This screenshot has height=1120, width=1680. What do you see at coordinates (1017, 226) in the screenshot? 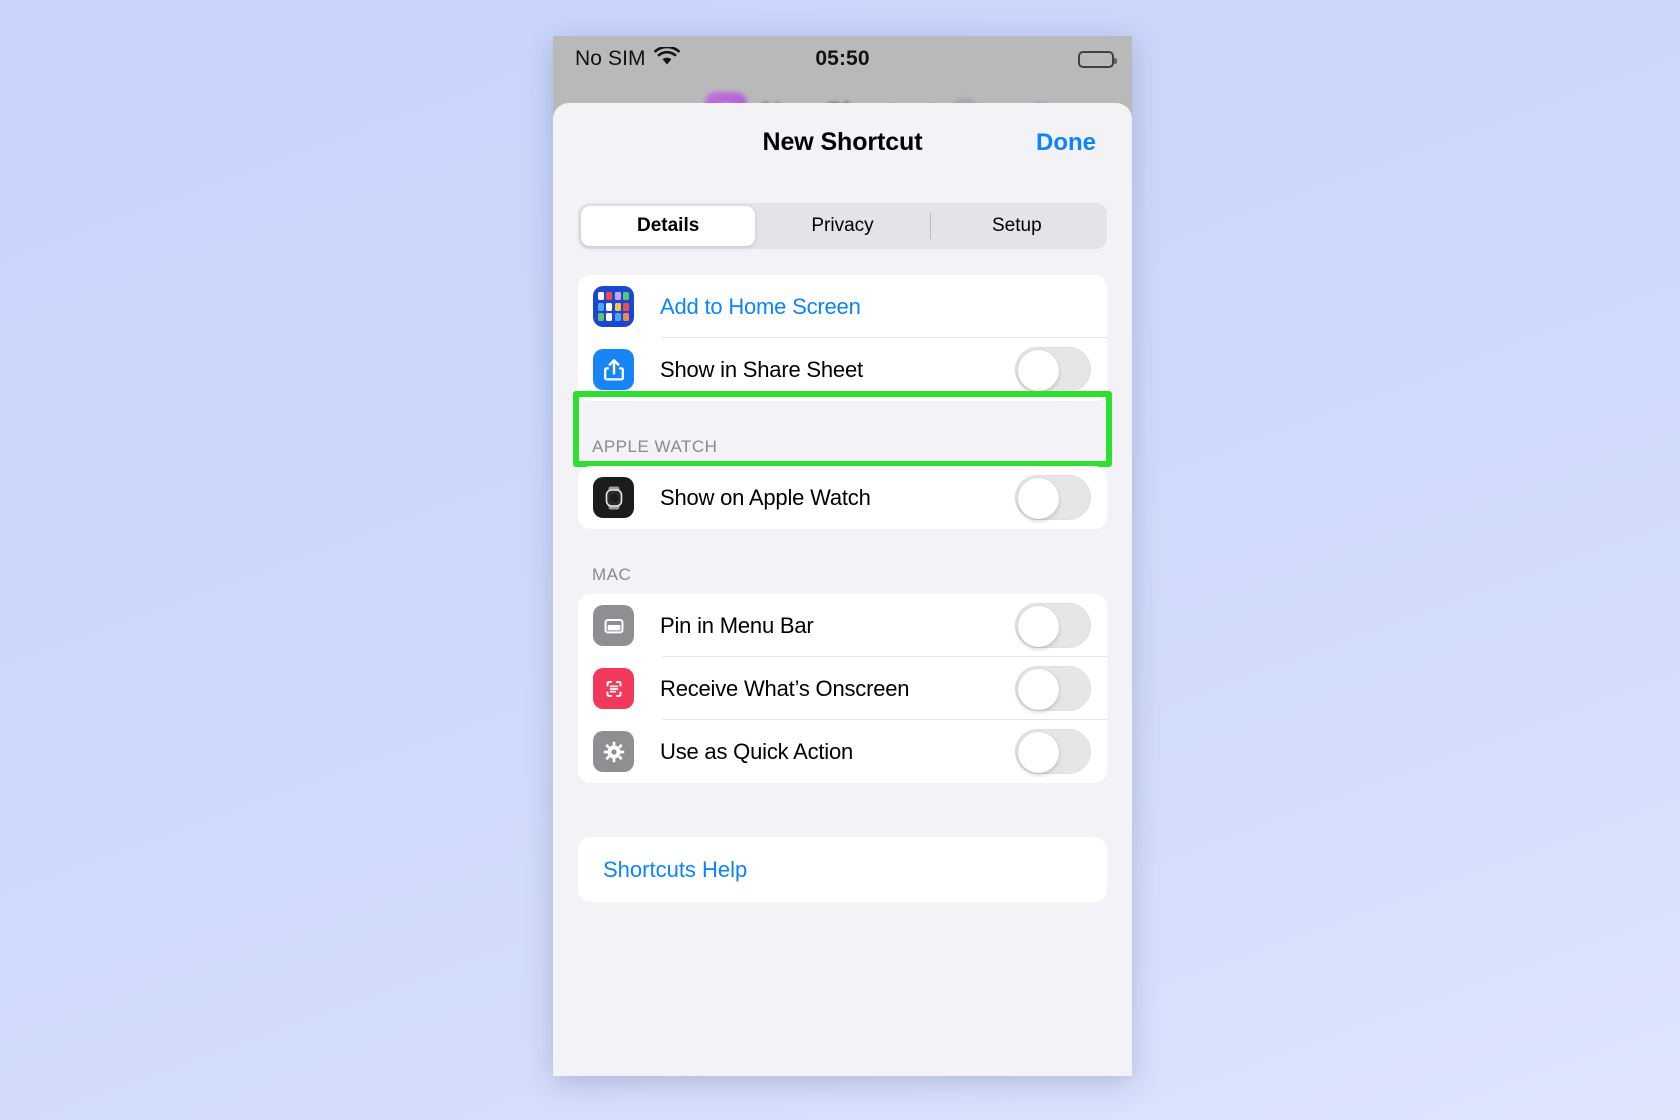
I see `tab-setup: Setup` at bounding box center [1017, 226].